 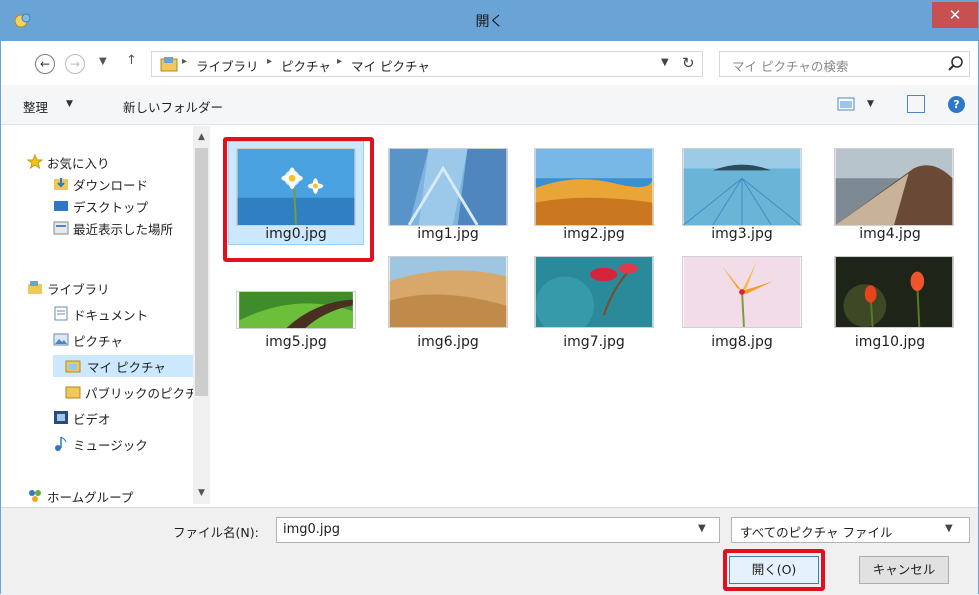 What do you see at coordinates (665, 62) in the screenshot?
I see `address-history-dropdown: ▼` at bounding box center [665, 62].